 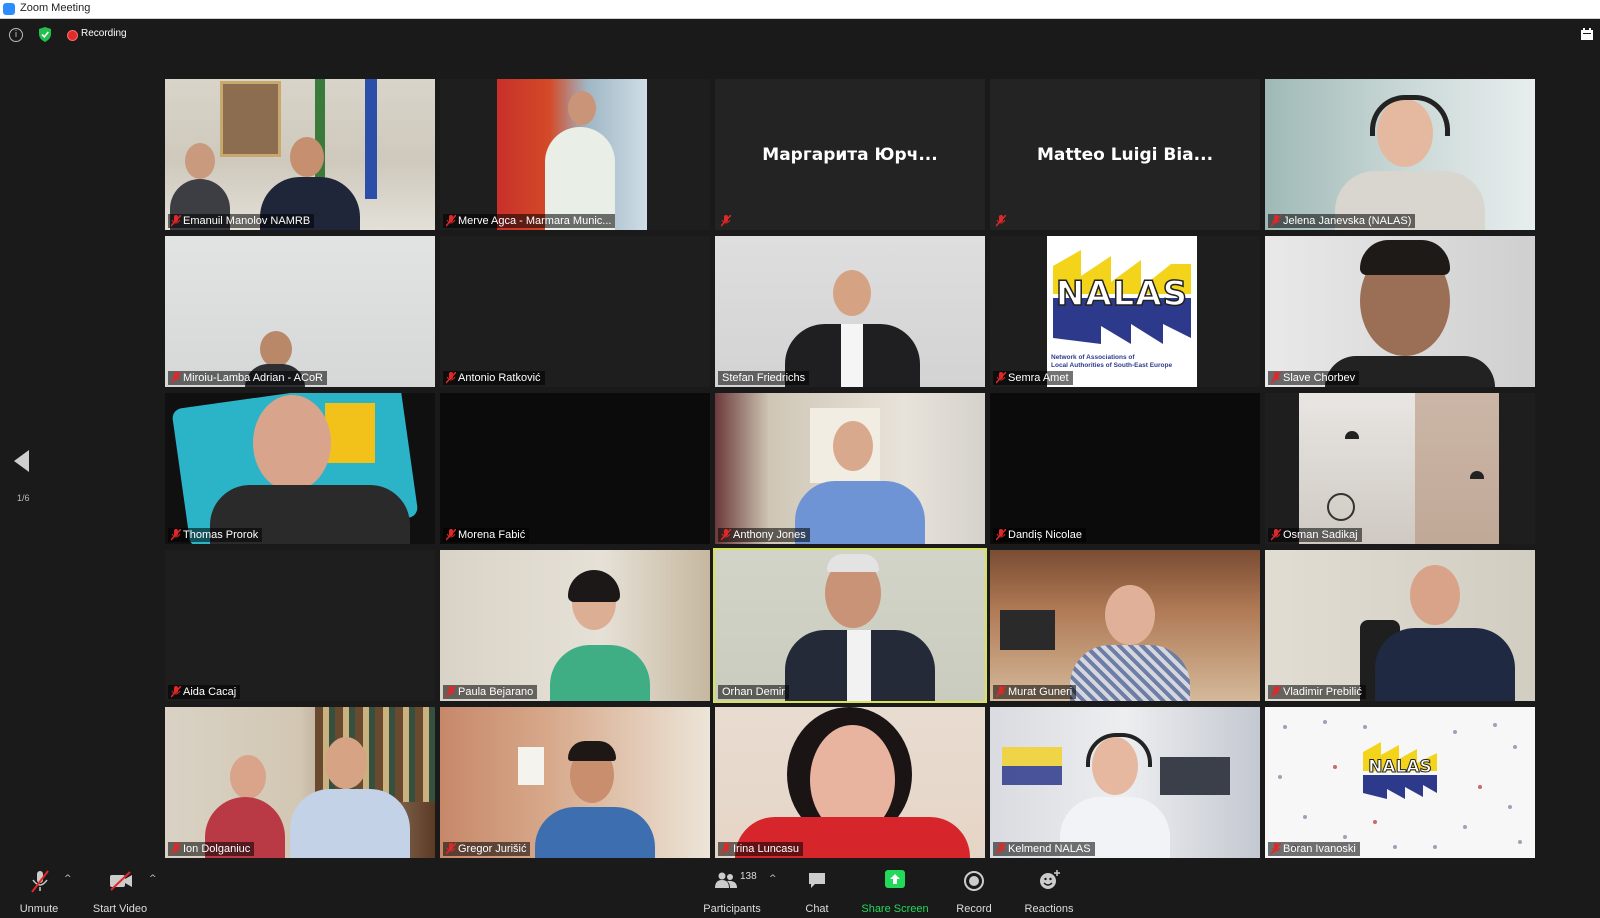 I want to click on participant-nameplate, so click(x=727, y=221).